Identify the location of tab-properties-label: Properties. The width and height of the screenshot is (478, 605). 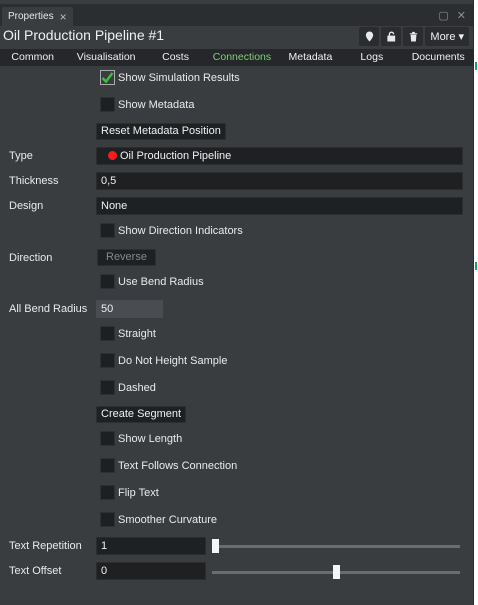
(31, 16).